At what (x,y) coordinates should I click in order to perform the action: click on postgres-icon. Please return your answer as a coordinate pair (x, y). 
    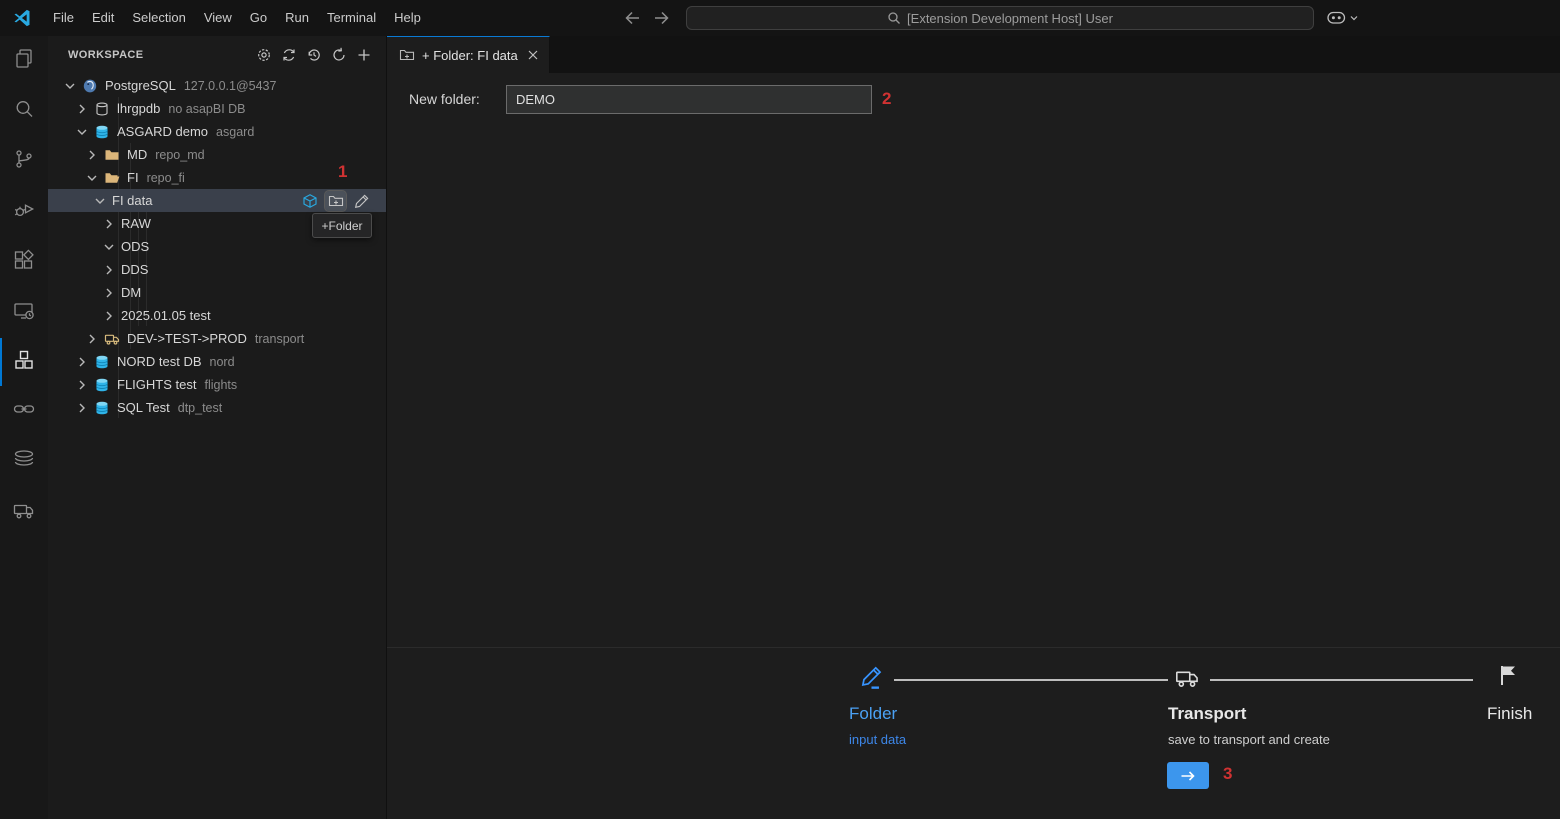
    Looking at the image, I should click on (91, 86).